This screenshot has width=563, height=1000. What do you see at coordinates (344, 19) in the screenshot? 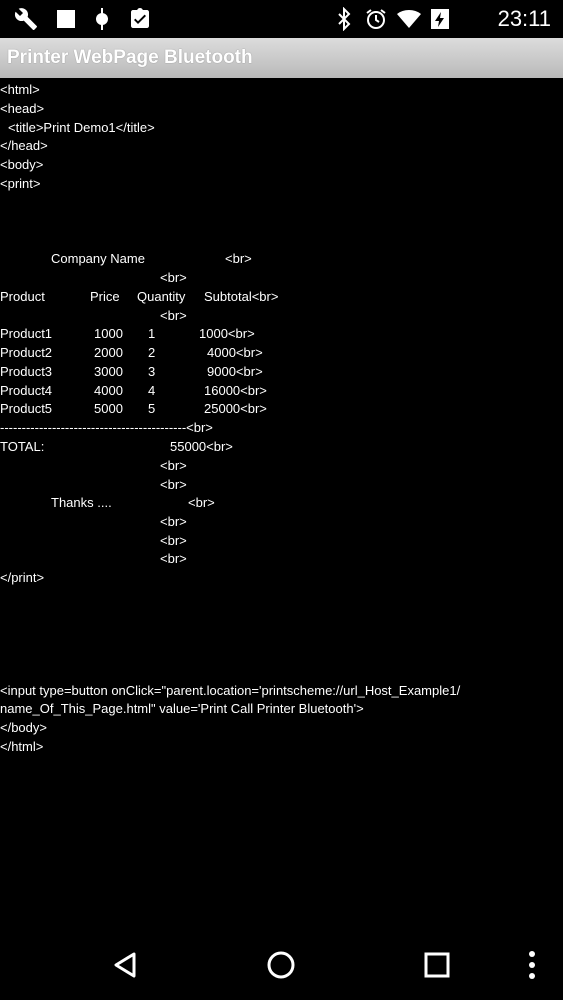
I see `bluetooth-icon` at bounding box center [344, 19].